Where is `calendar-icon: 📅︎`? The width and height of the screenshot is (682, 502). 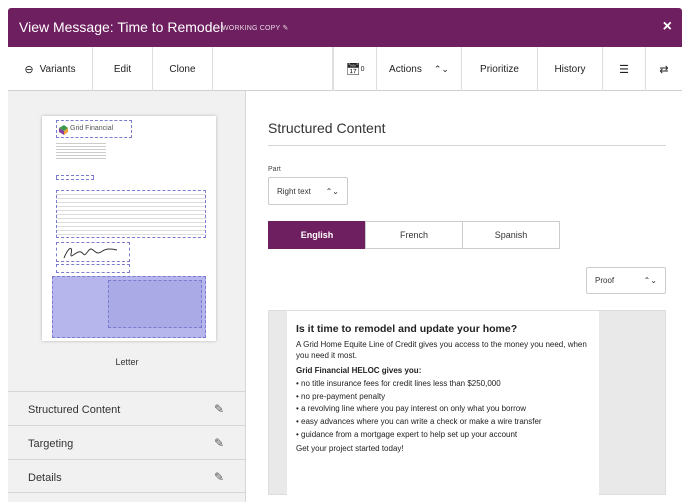
calendar-icon: 📅︎ is located at coordinates (353, 69).